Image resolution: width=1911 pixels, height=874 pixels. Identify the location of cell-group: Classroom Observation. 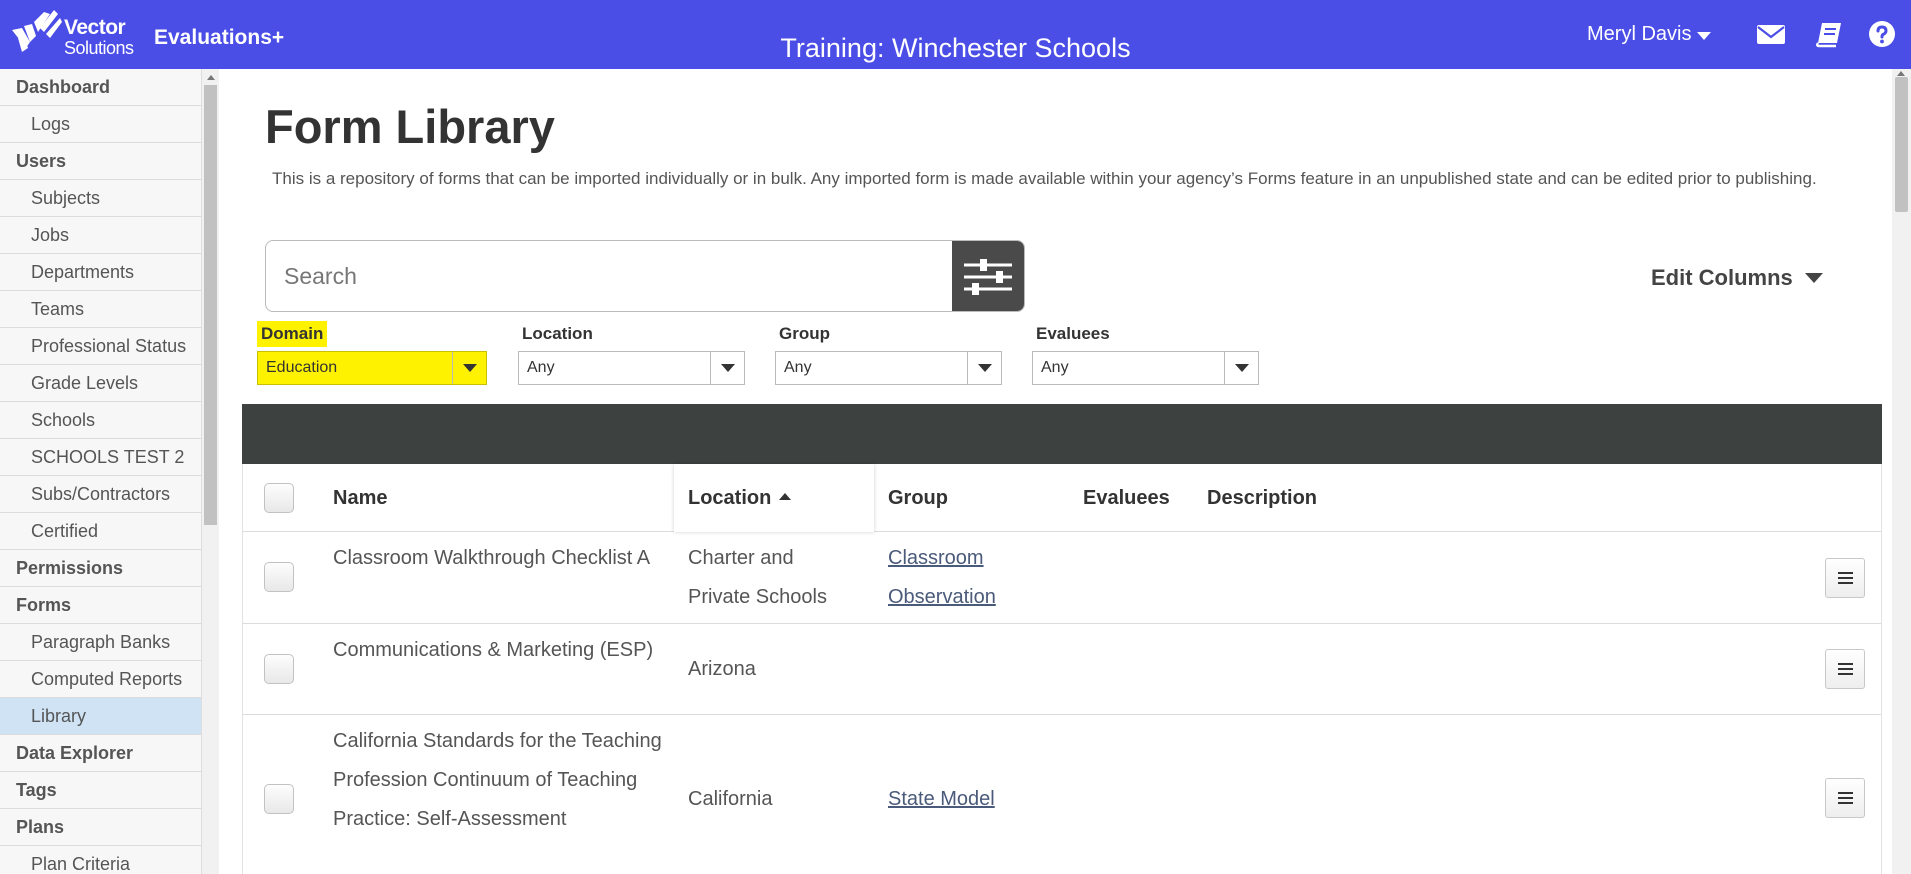
(963, 578).